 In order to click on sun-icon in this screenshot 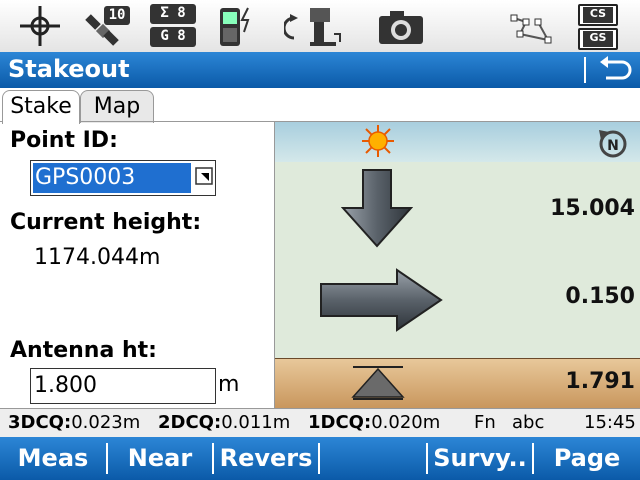, I will do `click(378, 141)`.